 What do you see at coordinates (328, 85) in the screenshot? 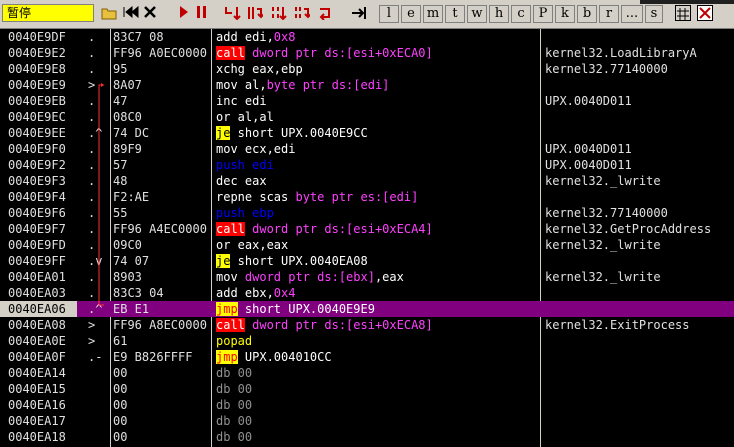
I see `instruction-operand: byte ptr ds:[edi]` at bounding box center [328, 85].